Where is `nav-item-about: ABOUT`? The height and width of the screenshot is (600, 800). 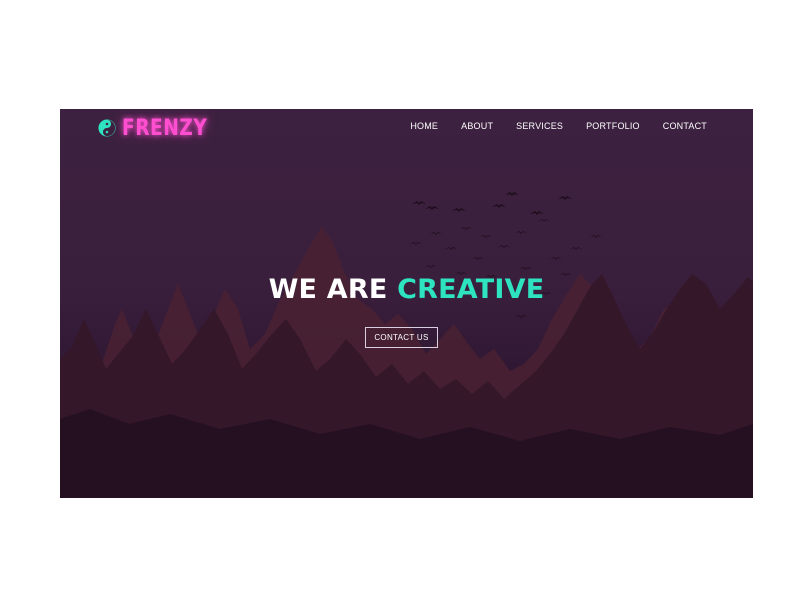 nav-item-about: ABOUT is located at coordinates (477, 126).